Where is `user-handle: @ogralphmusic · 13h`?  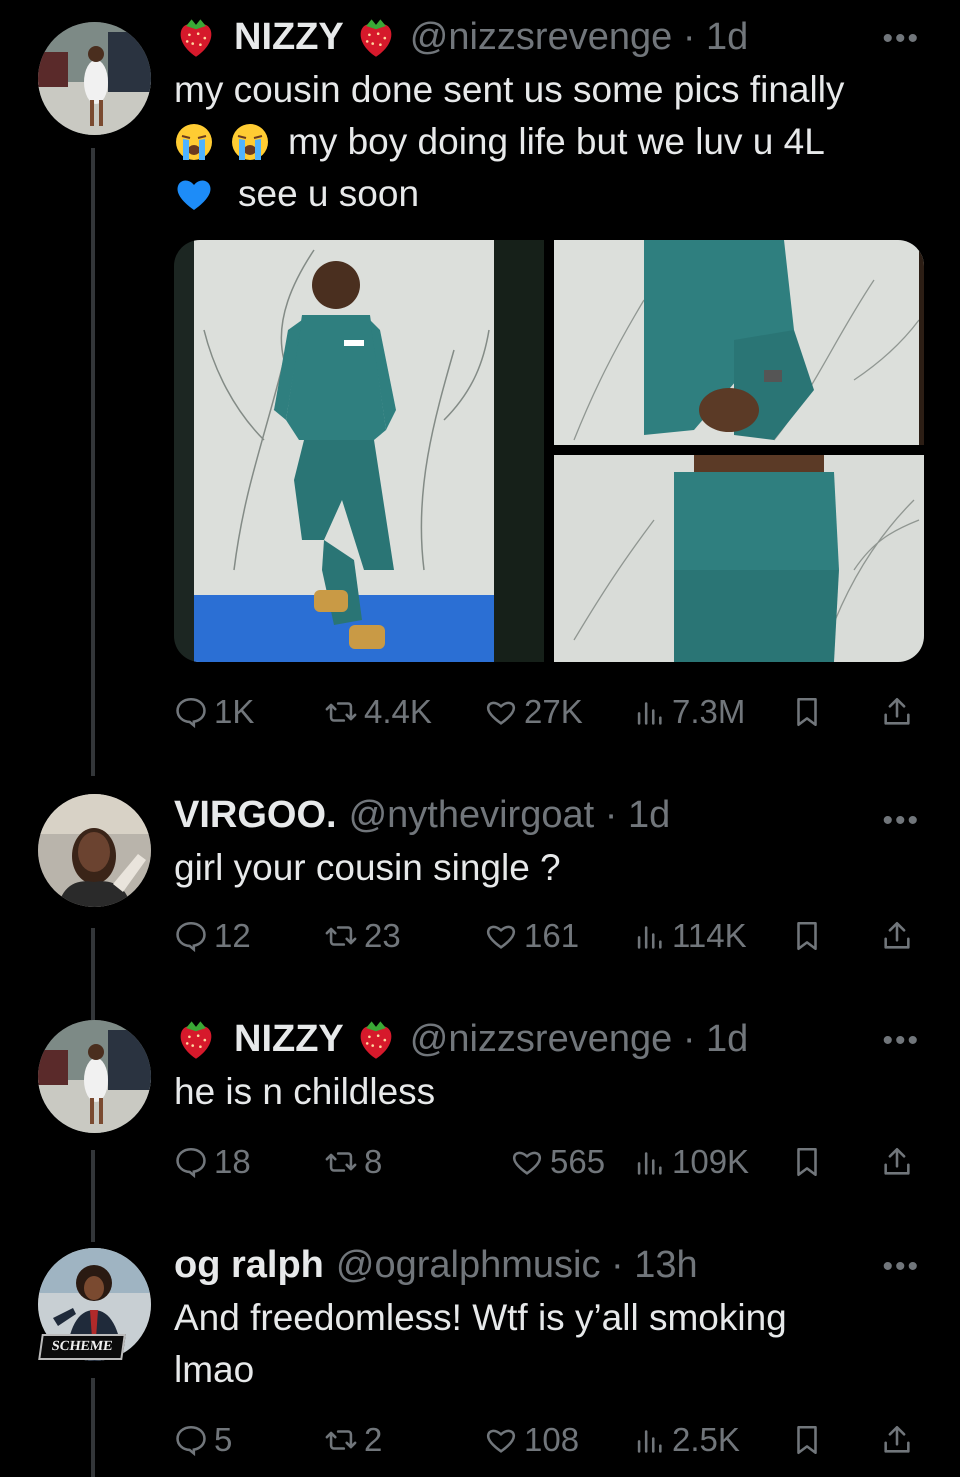 user-handle: @ogralphmusic · 13h is located at coordinates (517, 1265).